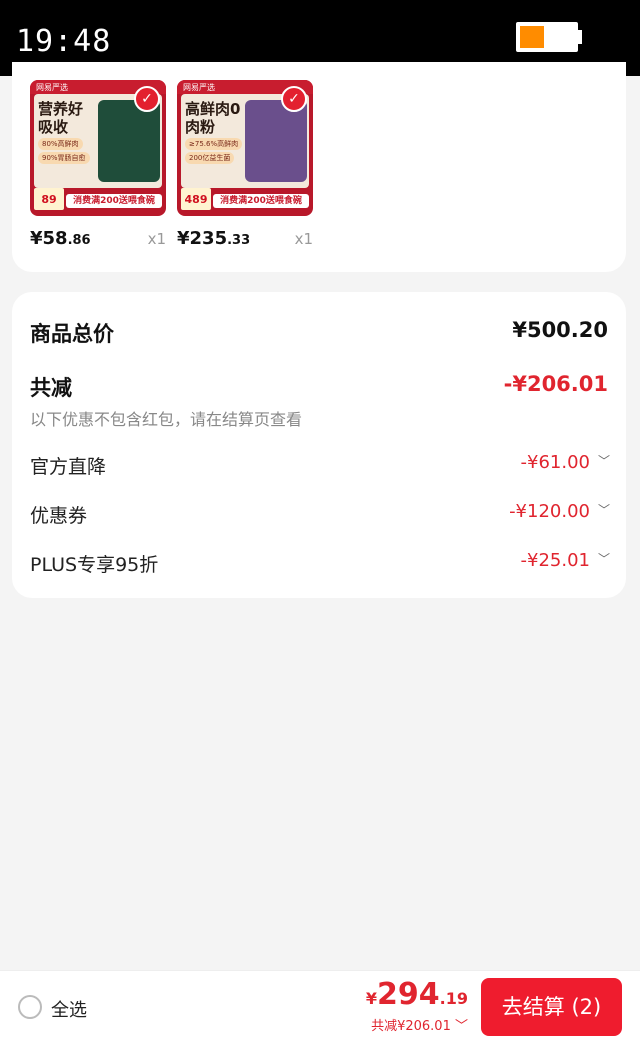 The height and width of the screenshot is (1055, 640). I want to click on select-all-label: 全选, so click(69, 1009).